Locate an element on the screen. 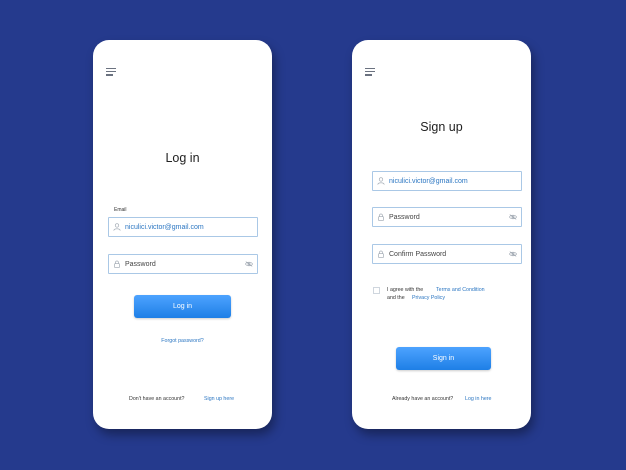  login-password-field: Password is located at coordinates (183, 264).